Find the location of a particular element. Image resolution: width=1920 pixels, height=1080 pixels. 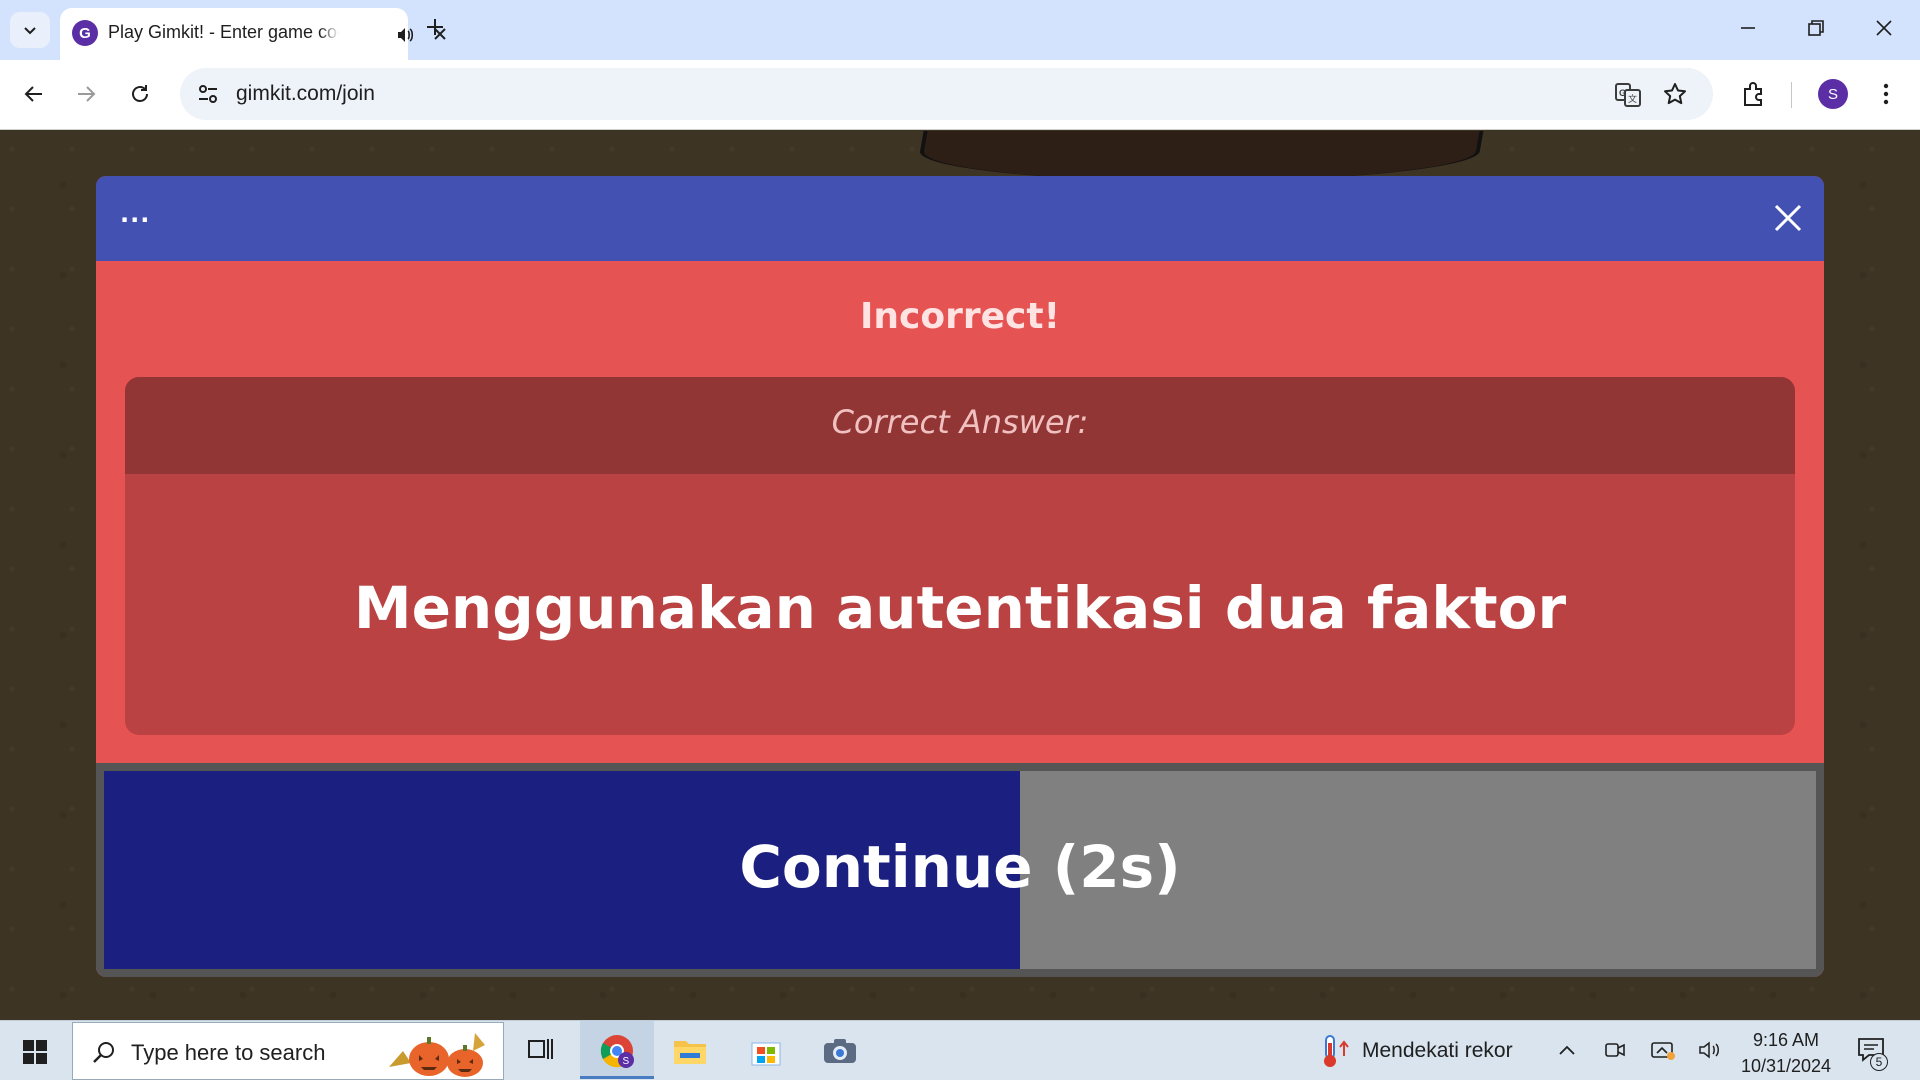

site-settings-icon is located at coordinates (208, 94).